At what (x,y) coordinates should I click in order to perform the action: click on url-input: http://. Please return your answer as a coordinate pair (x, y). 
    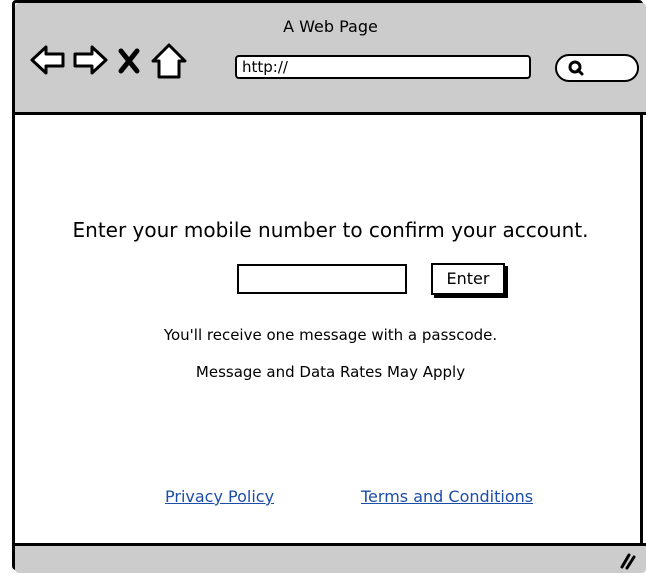
    Looking at the image, I should click on (383, 67).